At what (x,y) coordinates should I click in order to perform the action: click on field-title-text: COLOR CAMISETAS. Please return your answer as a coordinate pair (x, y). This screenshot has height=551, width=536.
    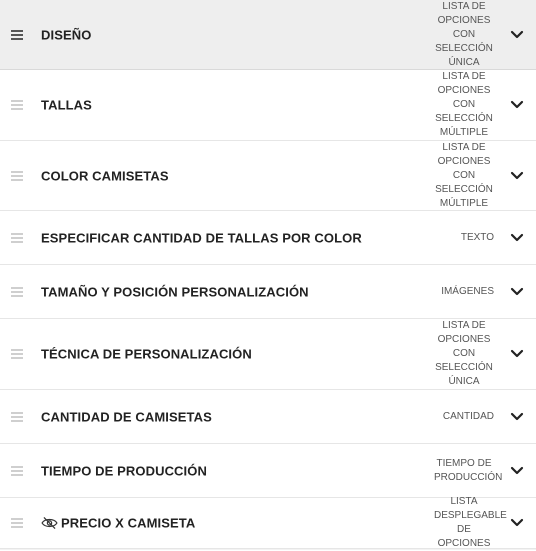
    Looking at the image, I should click on (105, 175).